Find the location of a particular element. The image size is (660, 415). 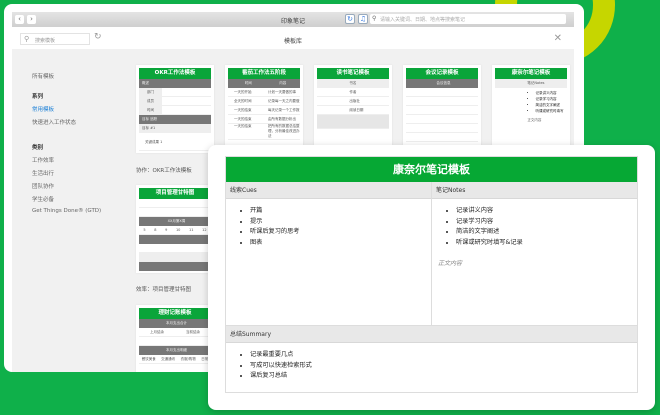

search-icon: ⚲ is located at coordinates (374, 18).